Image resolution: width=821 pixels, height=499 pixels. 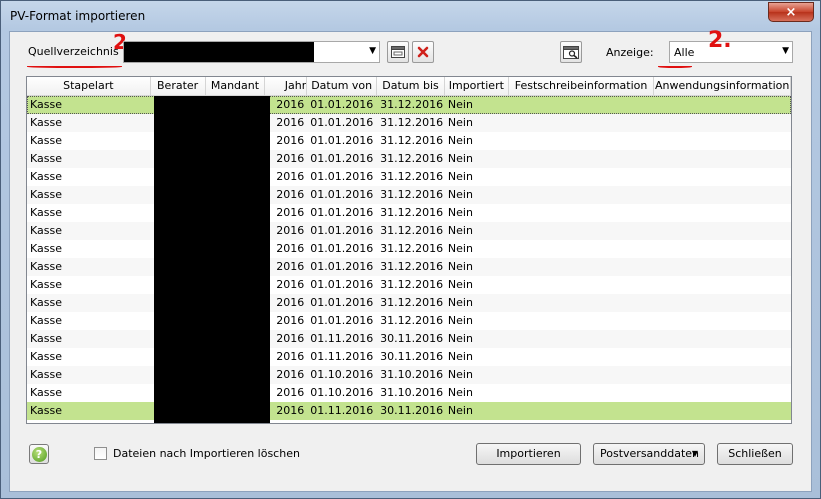 I want to click on col-jahr-header: Jahr, so click(x=286, y=86).